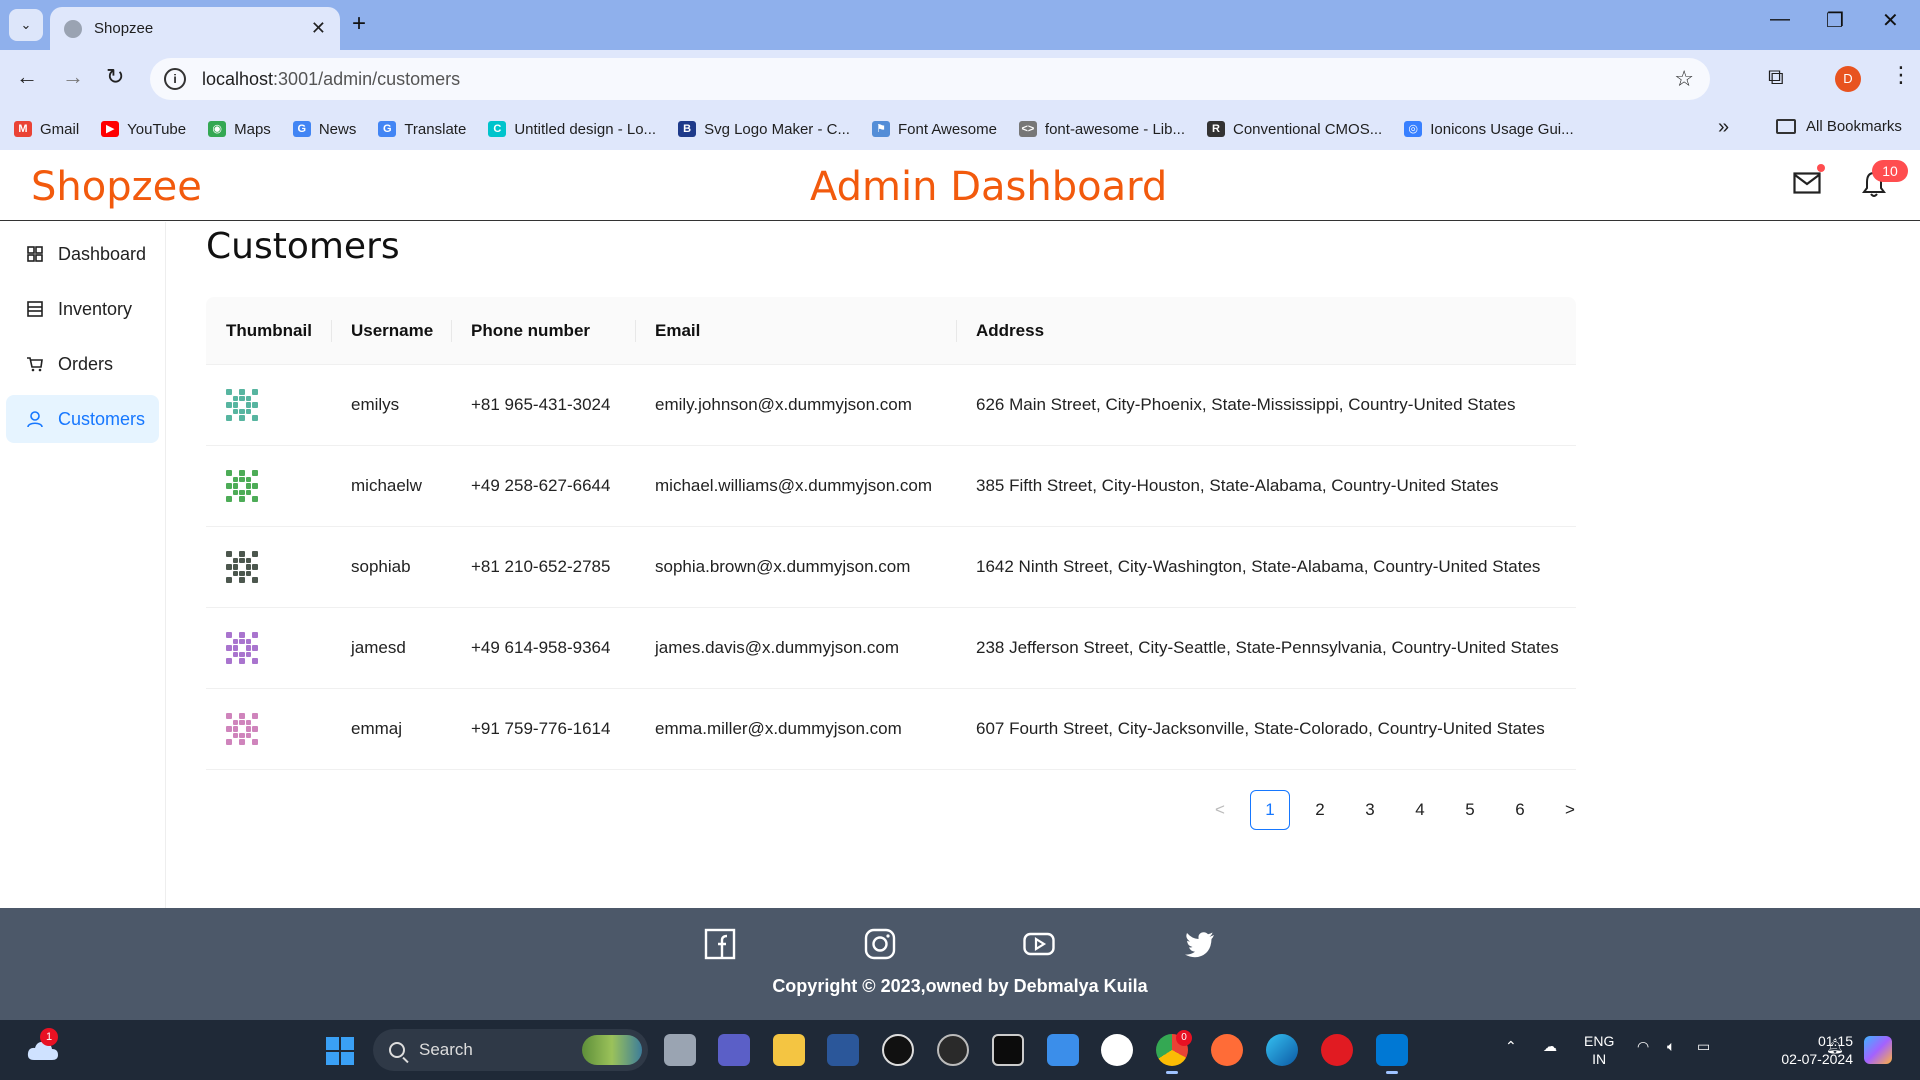 The image size is (1920, 1080). Describe the element at coordinates (1835, 20) in the screenshot. I see `restore-icon: ❐` at that location.